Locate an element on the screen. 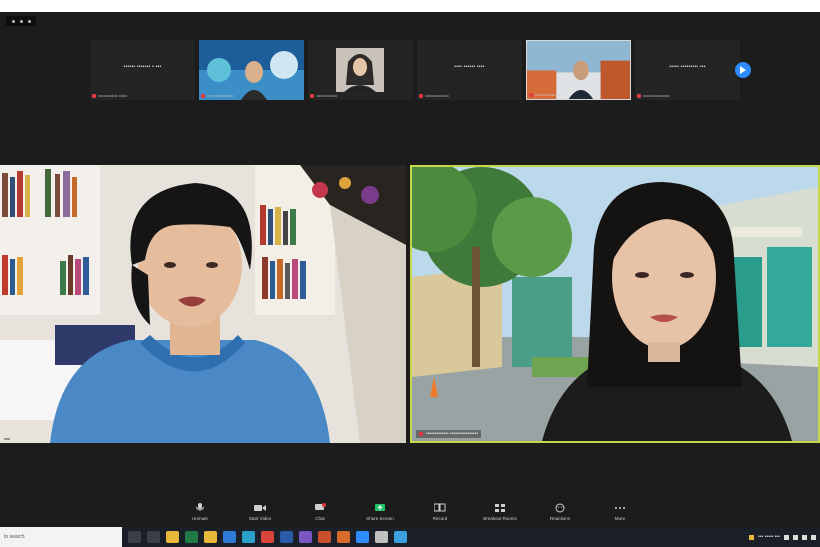 This screenshot has height=547, width=820. keyboard-icon is located at coordinates (813, 537).